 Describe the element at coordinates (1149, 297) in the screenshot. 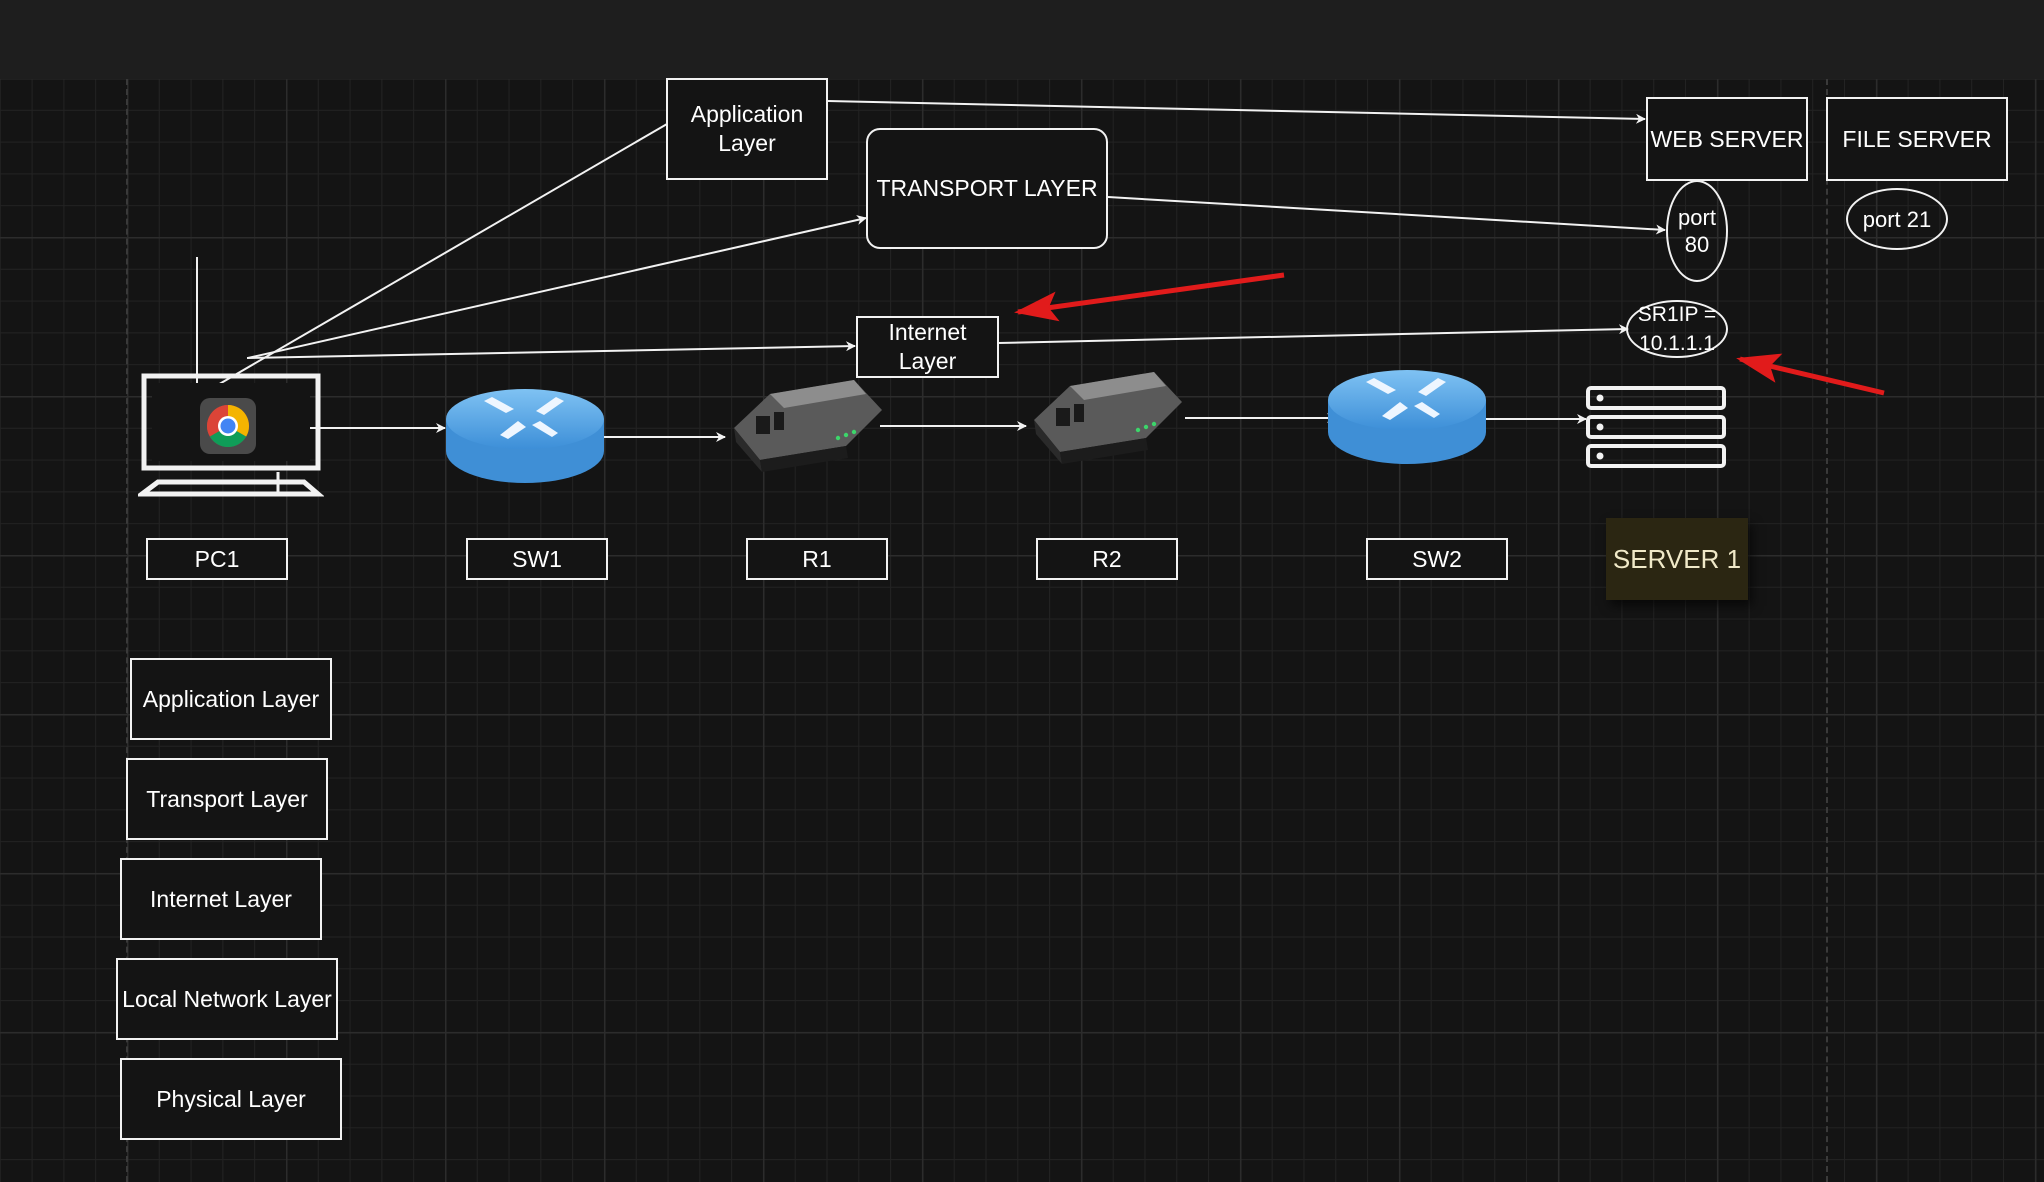

I see `annotation-arrow-internet-layer` at that location.